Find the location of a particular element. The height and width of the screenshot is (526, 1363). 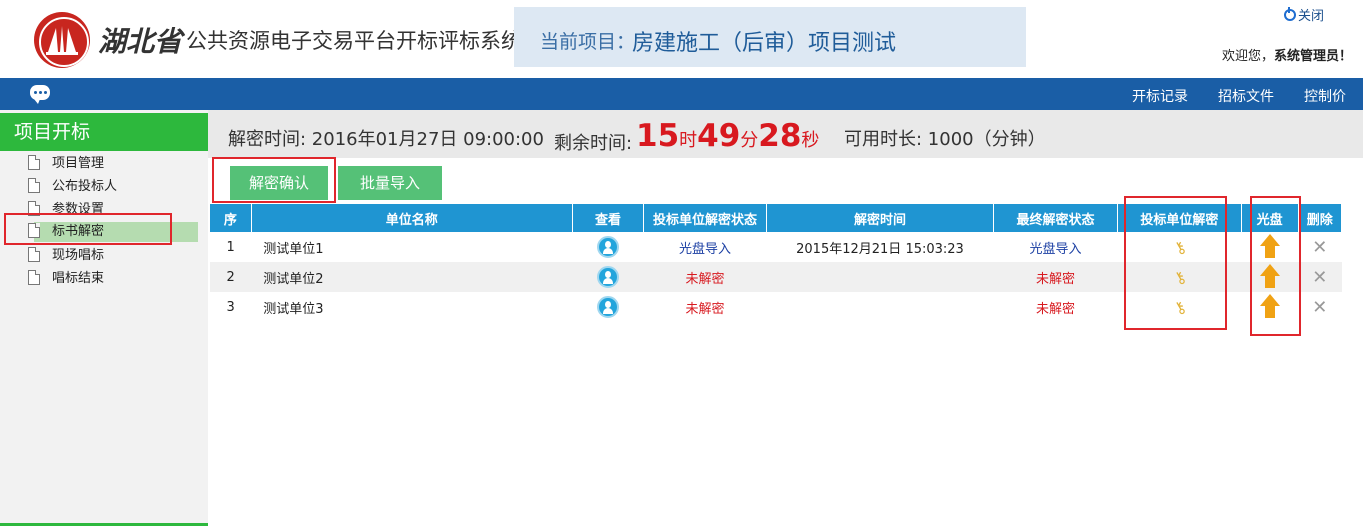

nav-tender-documents: 招标文件 is located at coordinates (1246, 96).